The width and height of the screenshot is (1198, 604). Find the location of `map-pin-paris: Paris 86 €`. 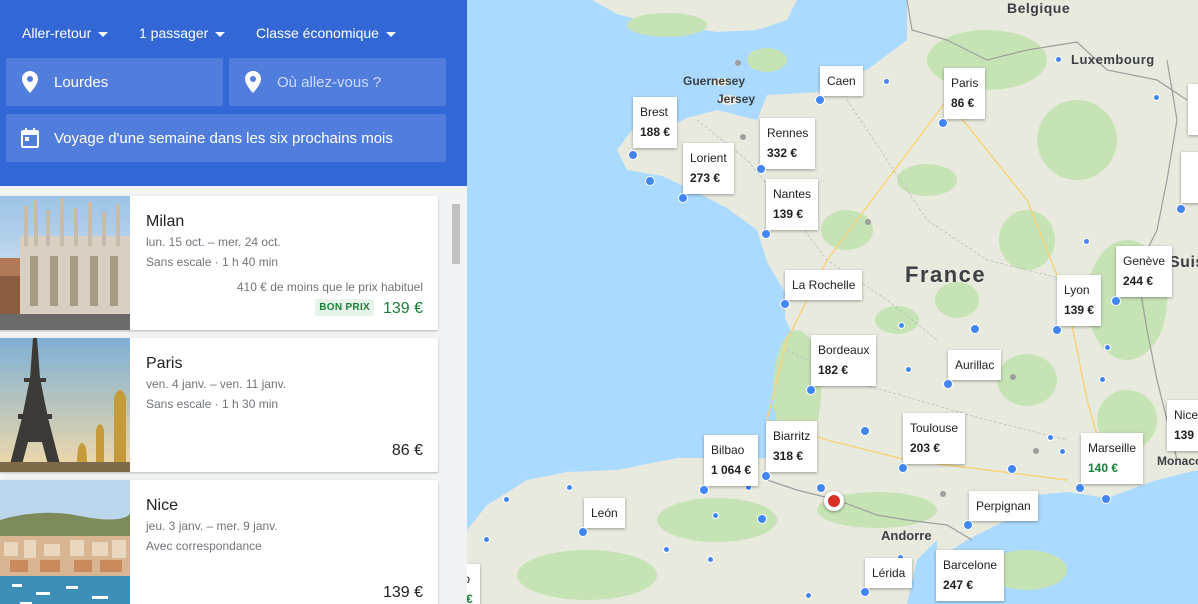

map-pin-paris: Paris 86 € is located at coordinates (965, 93).